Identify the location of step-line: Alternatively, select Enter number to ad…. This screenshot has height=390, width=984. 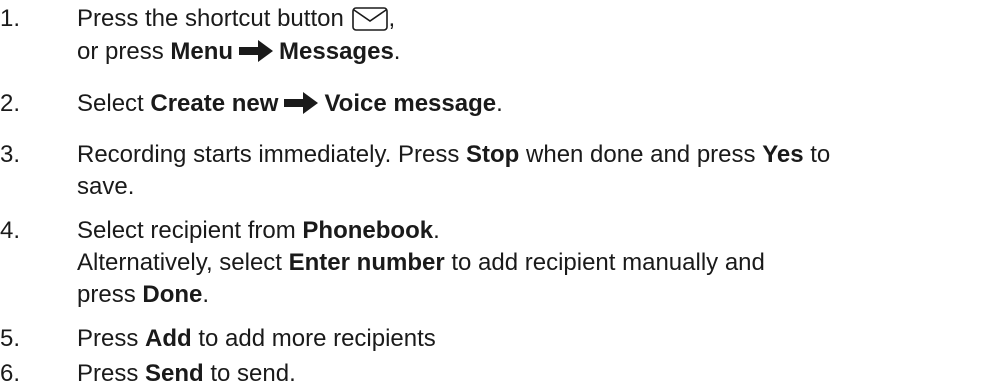
(421, 262).